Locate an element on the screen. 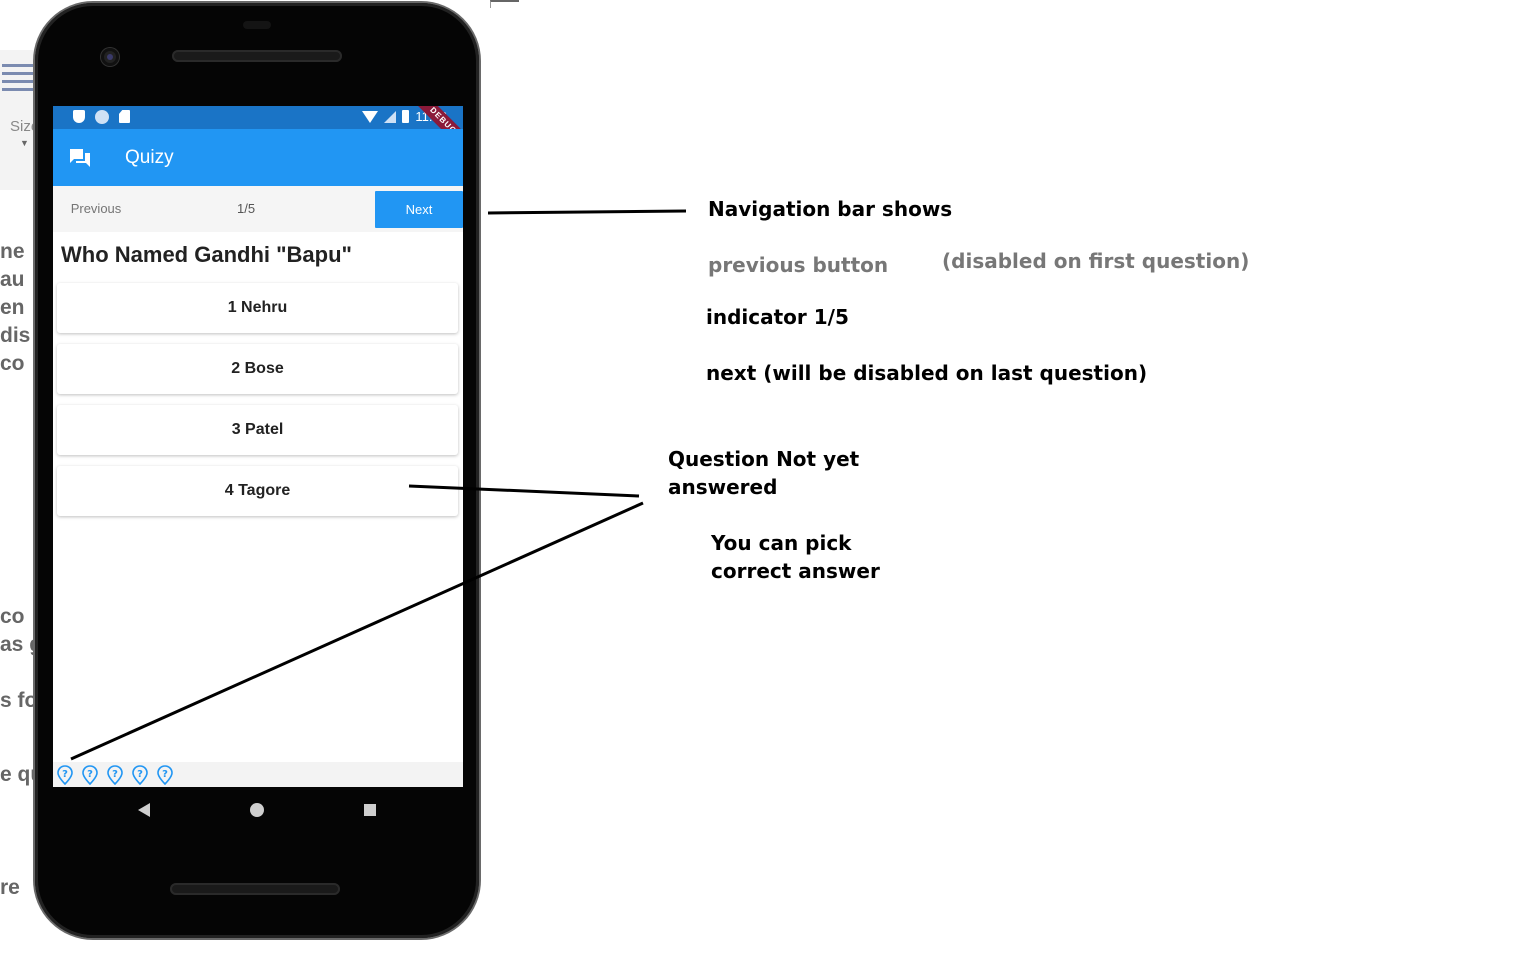  circle-notification-icon is located at coordinates (102, 117).